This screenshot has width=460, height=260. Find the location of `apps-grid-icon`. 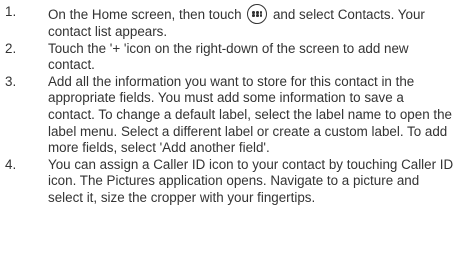

apps-grid-icon is located at coordinates (257, 14).